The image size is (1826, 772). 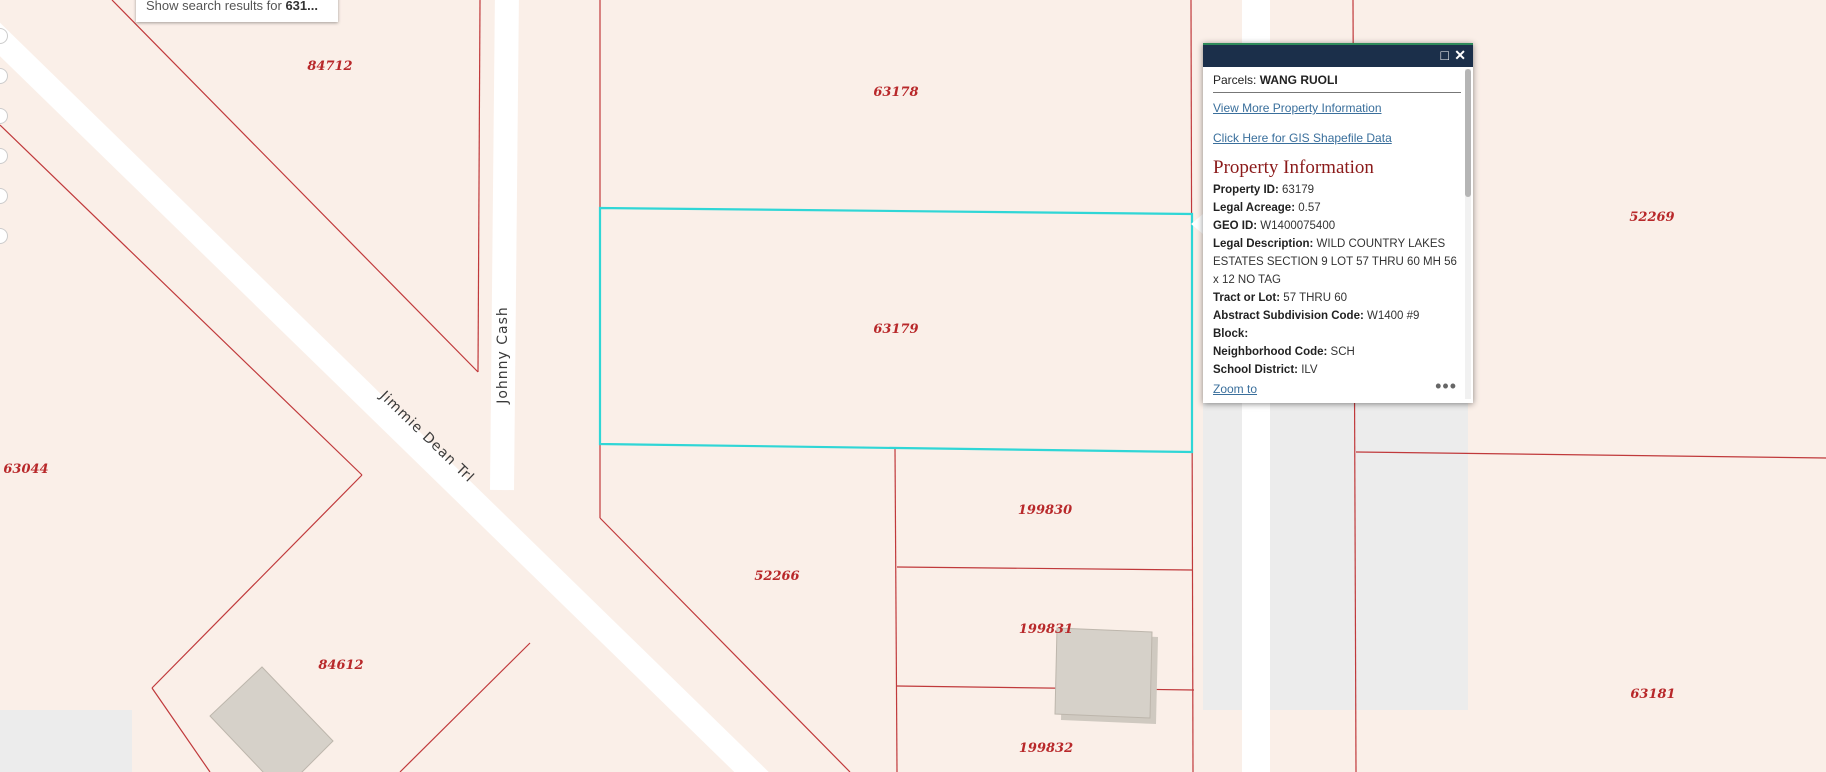 I want to click on parcel-label: 84612, so click(x=340, y=665).